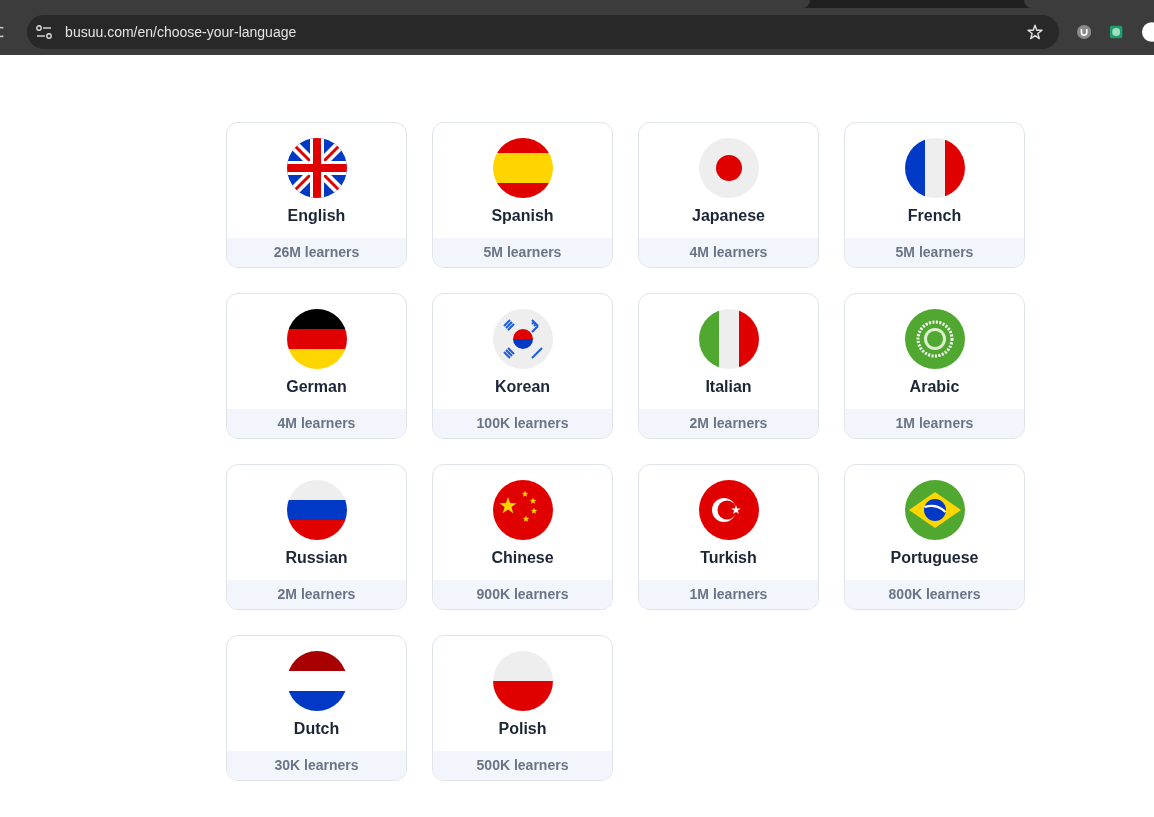 The image size is (1154, 817). Describe the element at coordinates (522, 729) in the screenshot. I see `language-name: Polish` at that location.